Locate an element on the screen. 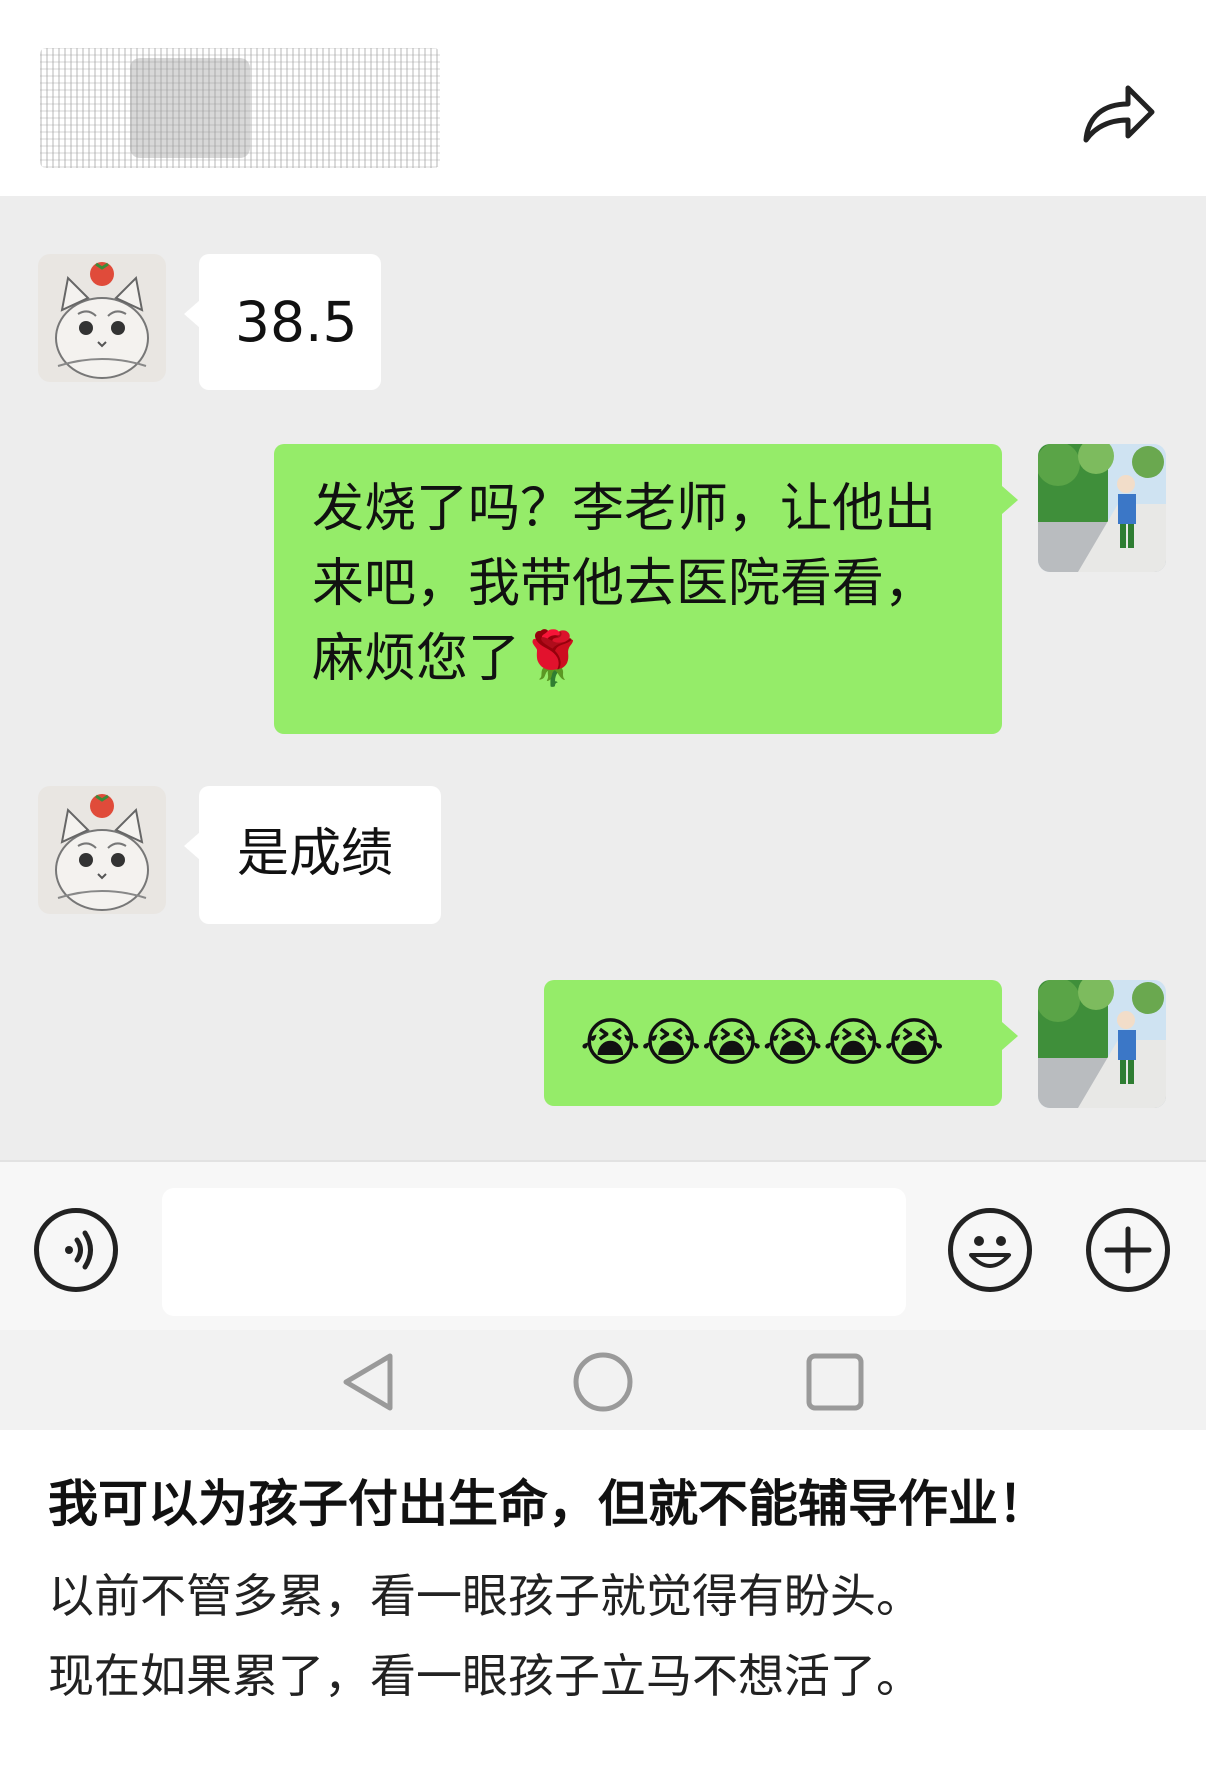  incoming-message-bubble: 是成绩 is located at coordinates (320, 855).